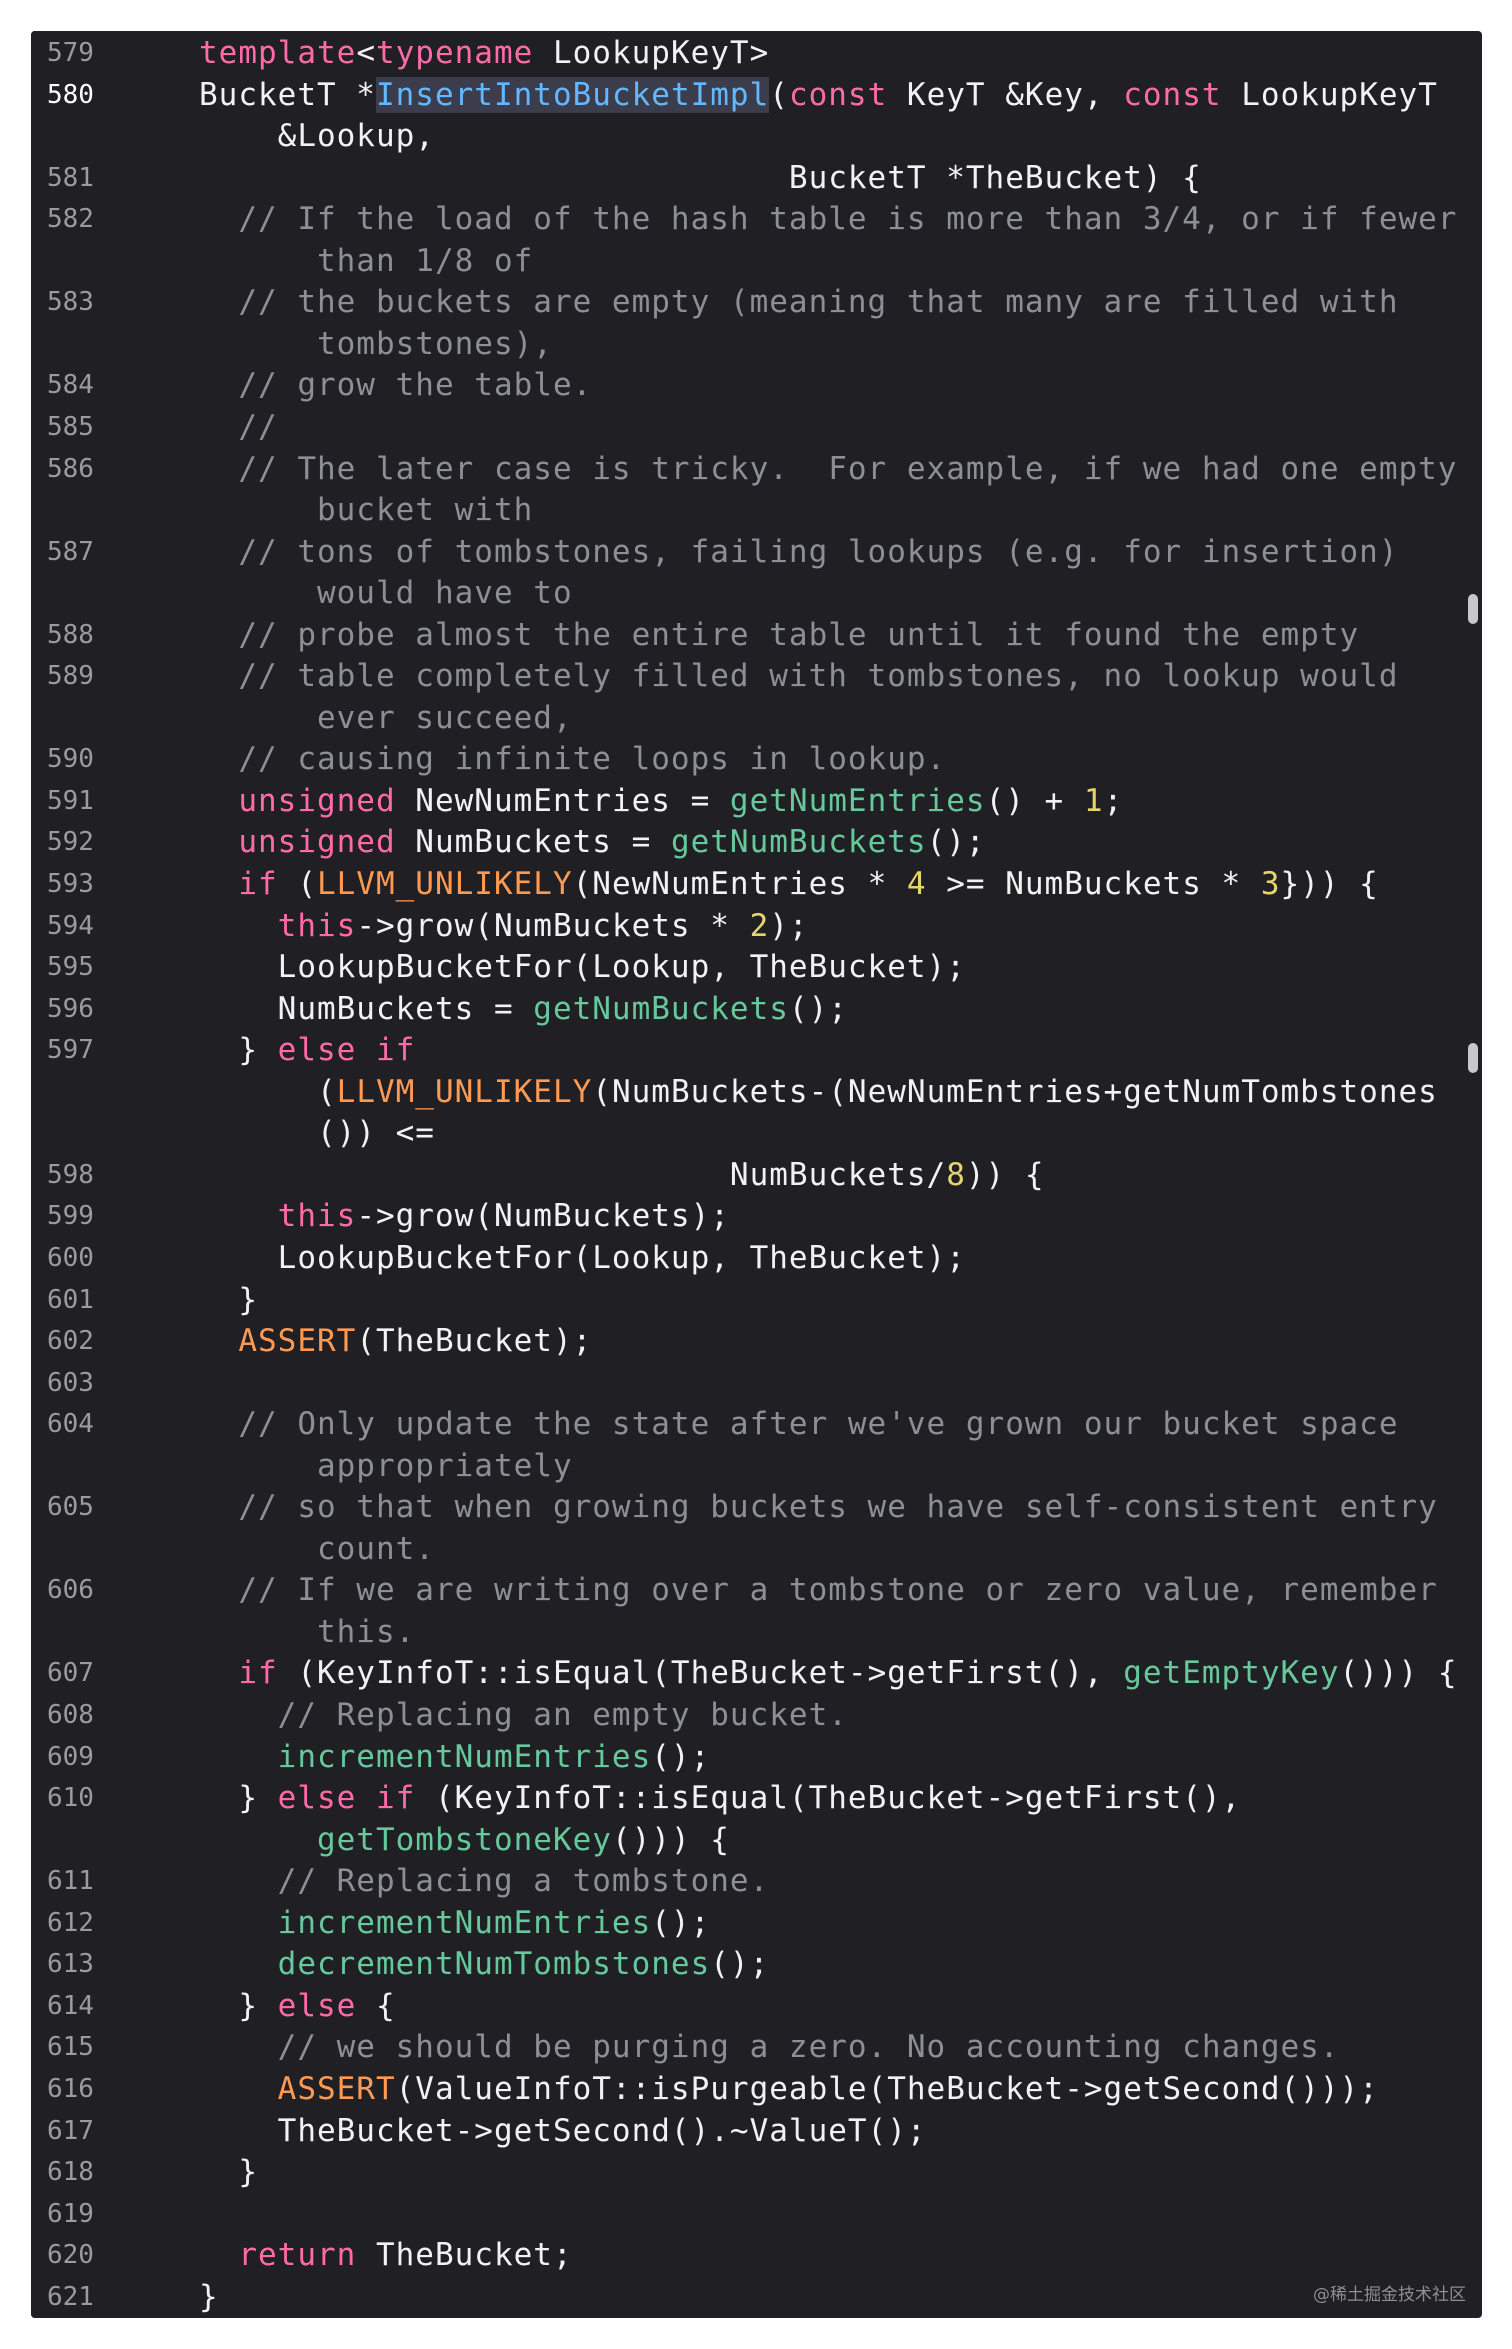  Describe the element at coordinates (756, 1051) in the screenshot. I see `code-line: 597 } else if` at that location.